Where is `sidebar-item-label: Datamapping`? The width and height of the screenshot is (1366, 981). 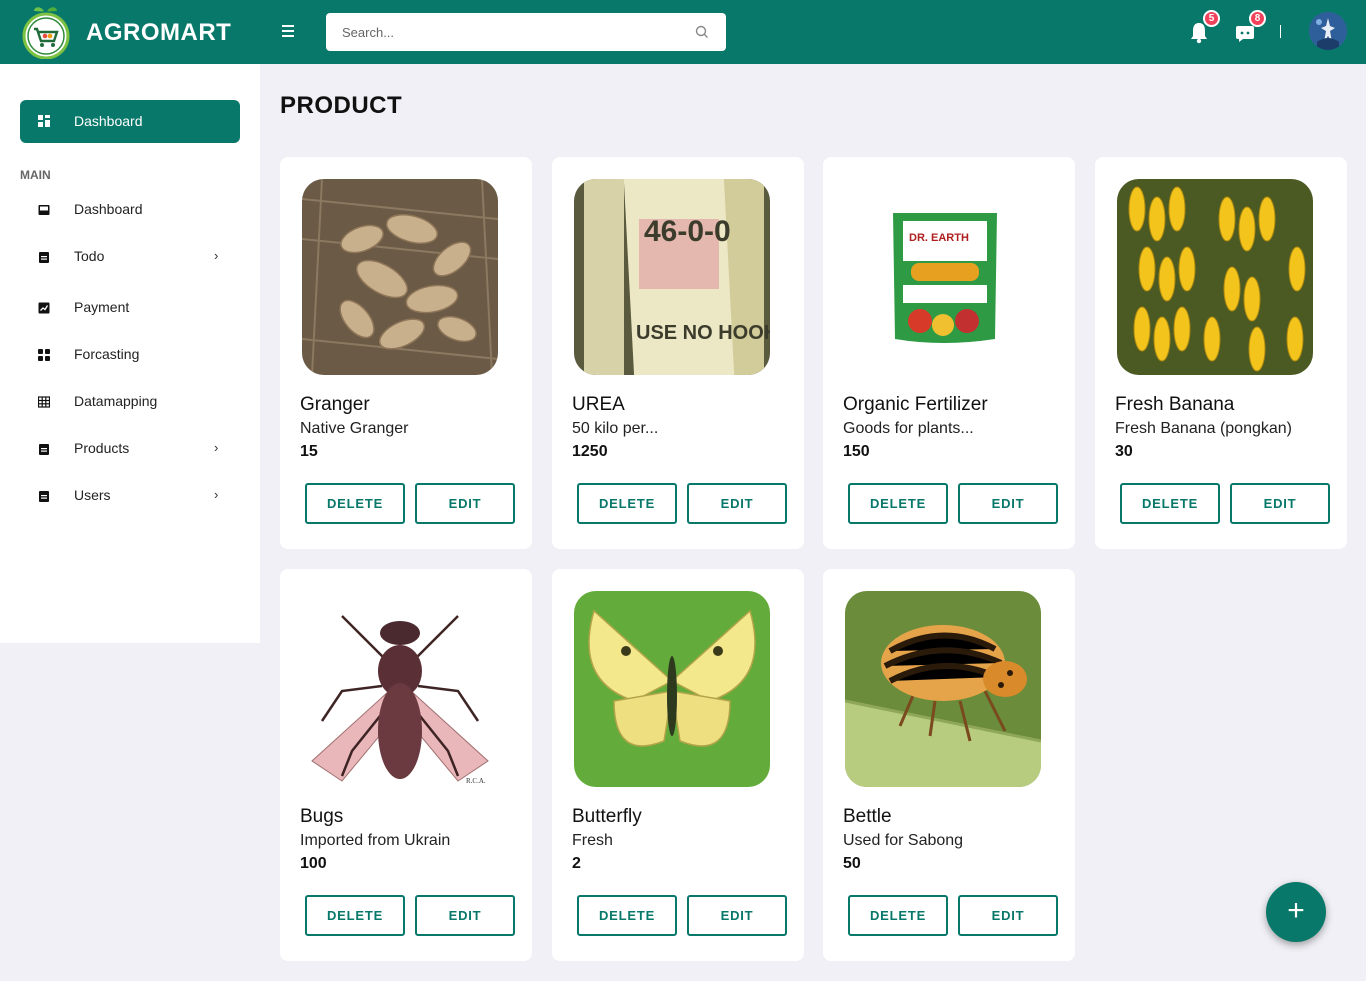 sidebar-item-label: Datamapping is located at coordinates (116, 401).